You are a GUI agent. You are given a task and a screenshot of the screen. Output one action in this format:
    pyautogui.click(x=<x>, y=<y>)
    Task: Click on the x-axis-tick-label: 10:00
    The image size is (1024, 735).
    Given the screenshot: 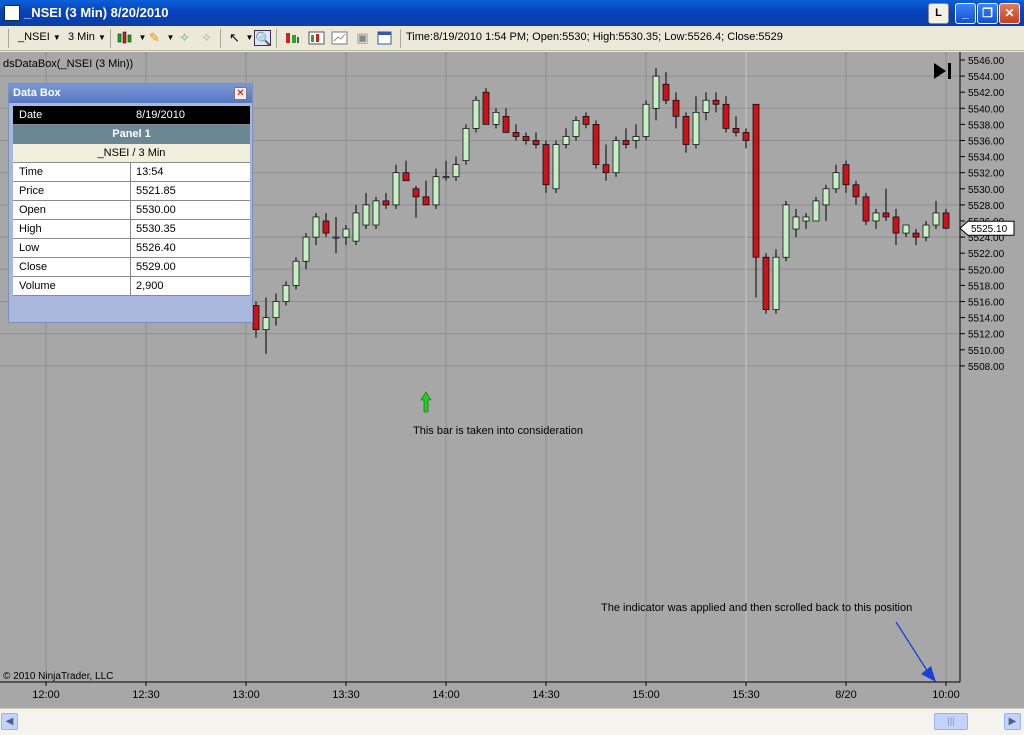 What is the action you would take?
    pyautogui.click(x=946, y=695)
    